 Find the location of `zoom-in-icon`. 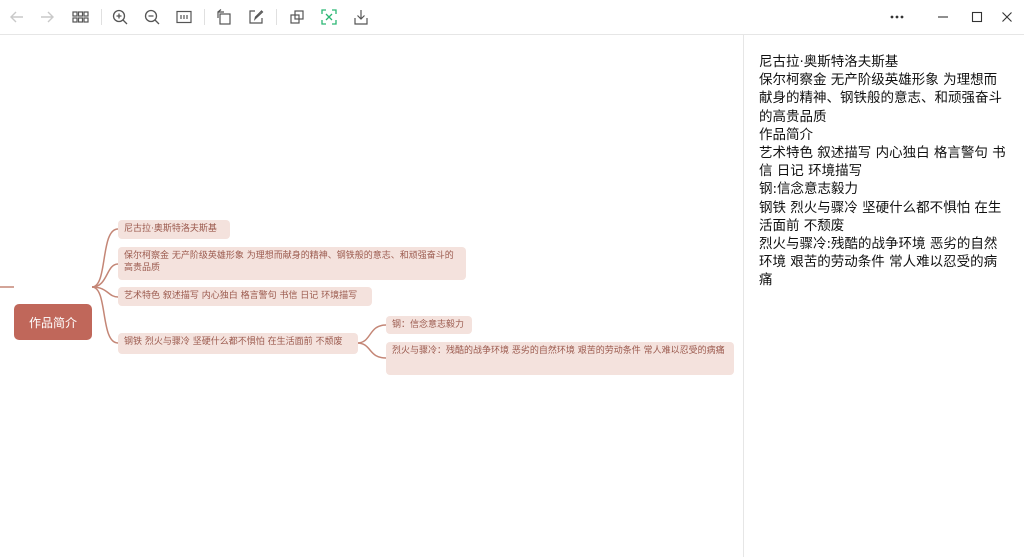

zoom-in-icon is located at coordinates (120, 17).